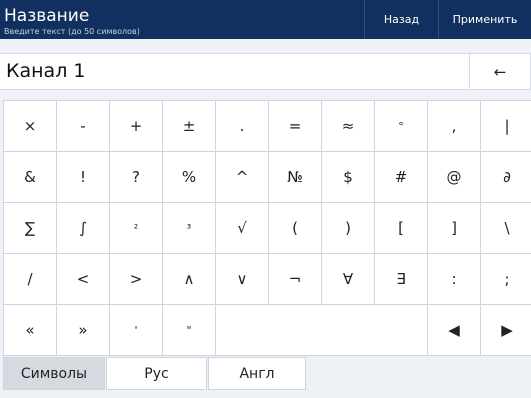 Image resolution: width=531 pixels, height=398 pixels. Describe the element at coordinates (242, 279) in the screenshot. I see `key-logical-or: ∨` at that location.